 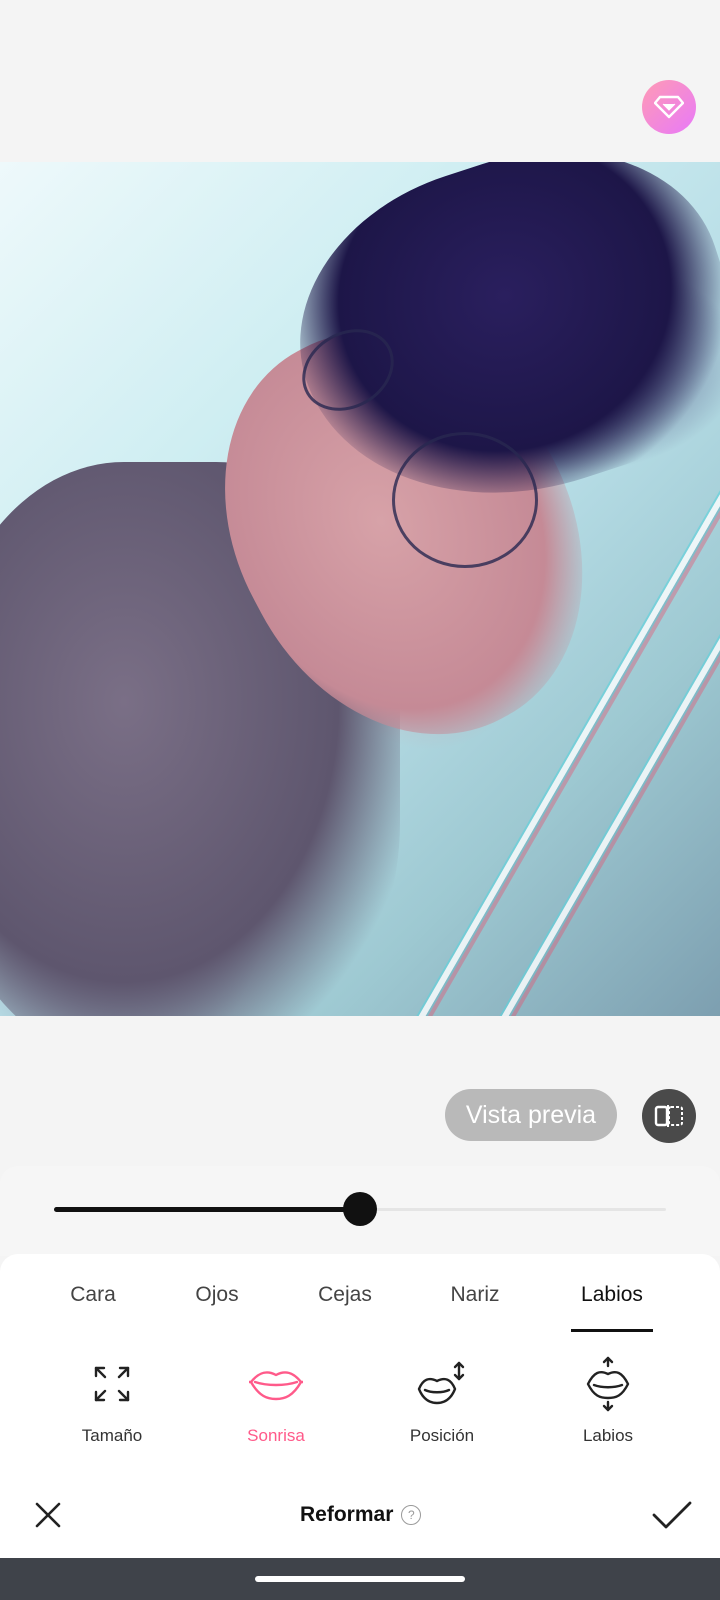 What do you see at coordinates (442, 1406) in the screenshot?
I see `tool-posicion: Posición` at bounding box center [442, 1406].